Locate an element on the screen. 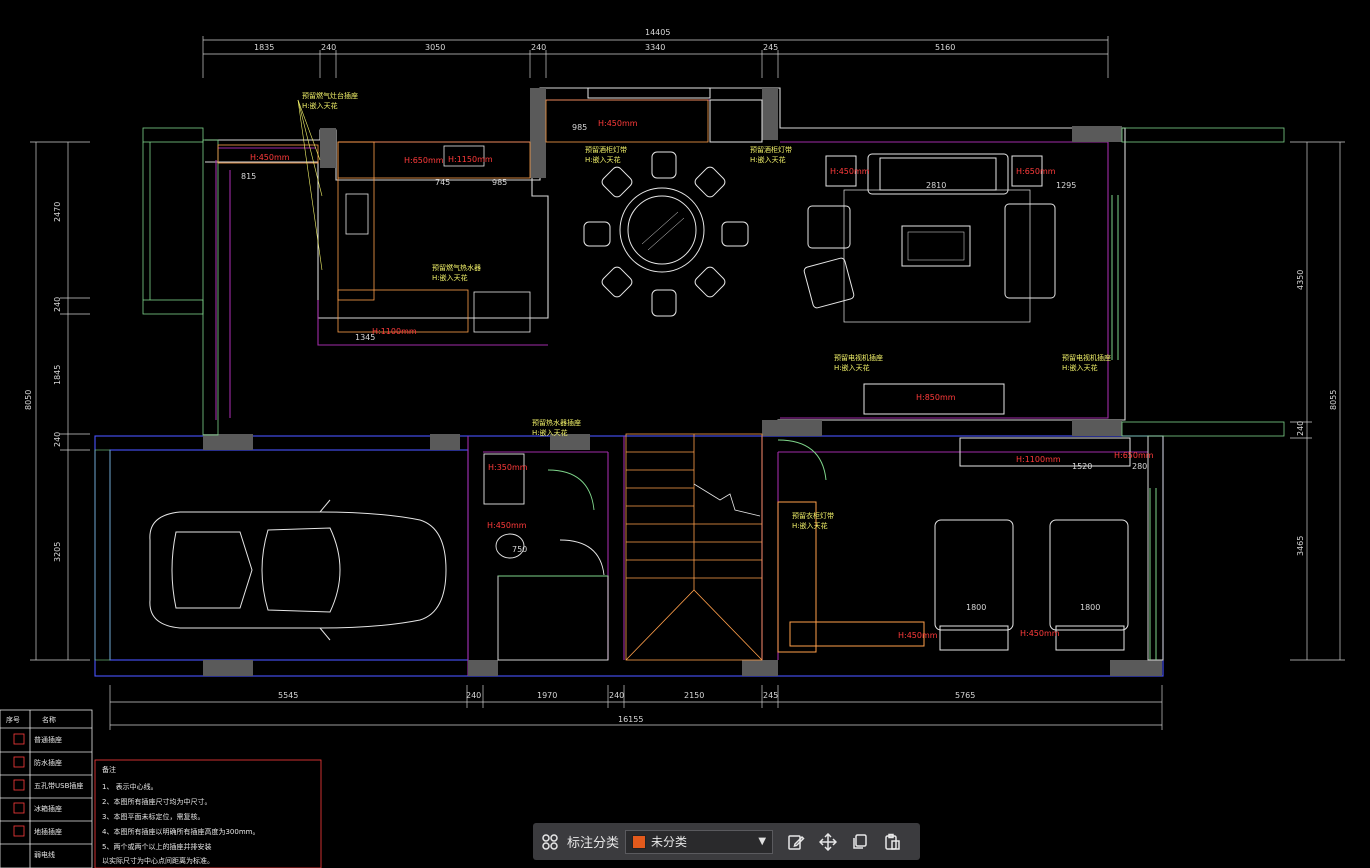 The height and width of the screenshot is (868, 1370). dim-right-seg: 4350 is located at coordinates (1300, 280).